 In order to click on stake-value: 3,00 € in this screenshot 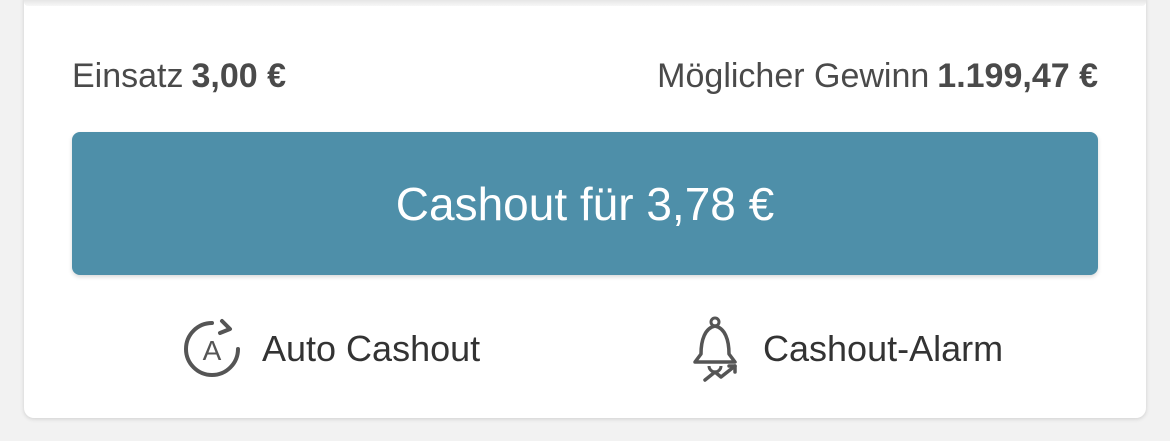, I will do `click(239, 75)`.